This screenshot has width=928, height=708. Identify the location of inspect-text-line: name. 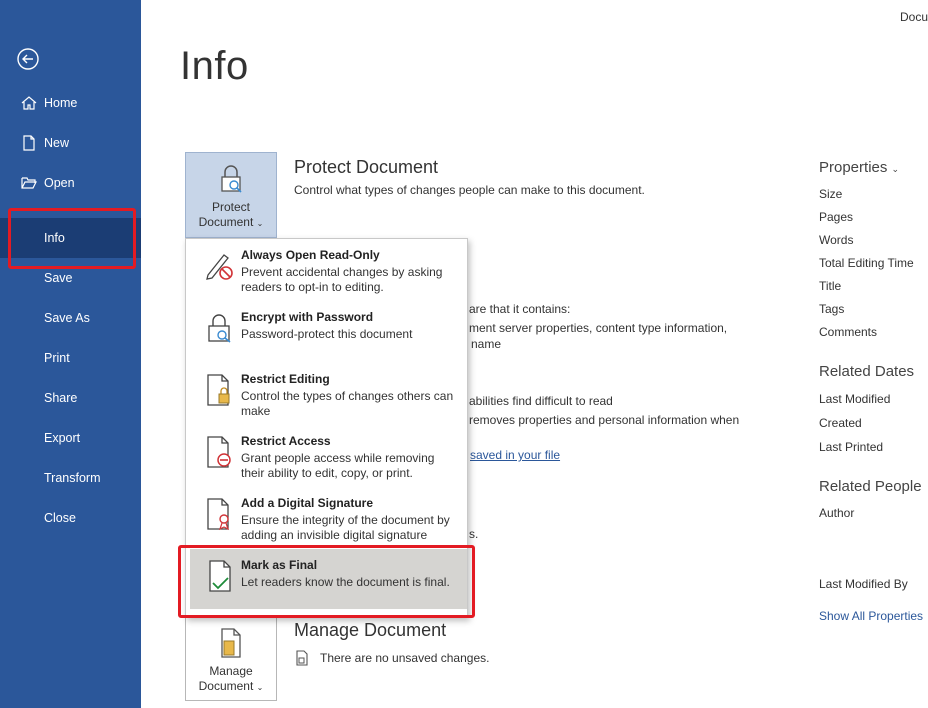
(486, 344).